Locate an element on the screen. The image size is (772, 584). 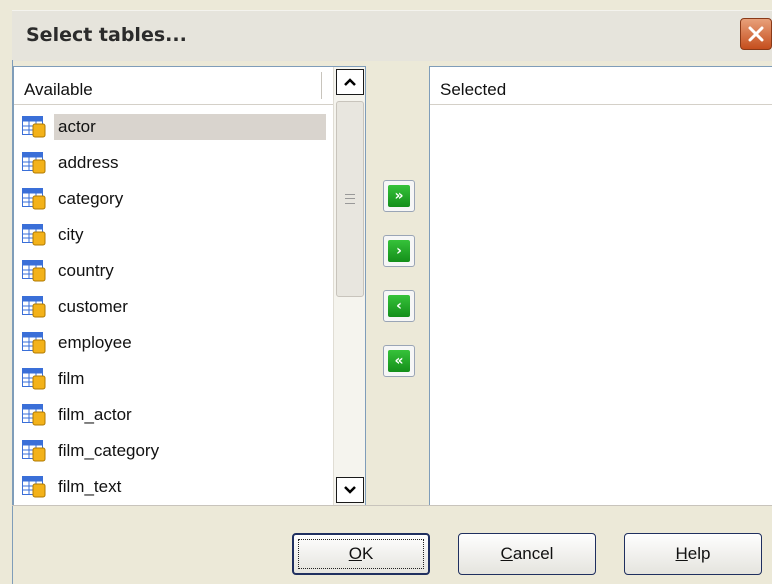
list-item-label: city is located at coordinates (71, 234).